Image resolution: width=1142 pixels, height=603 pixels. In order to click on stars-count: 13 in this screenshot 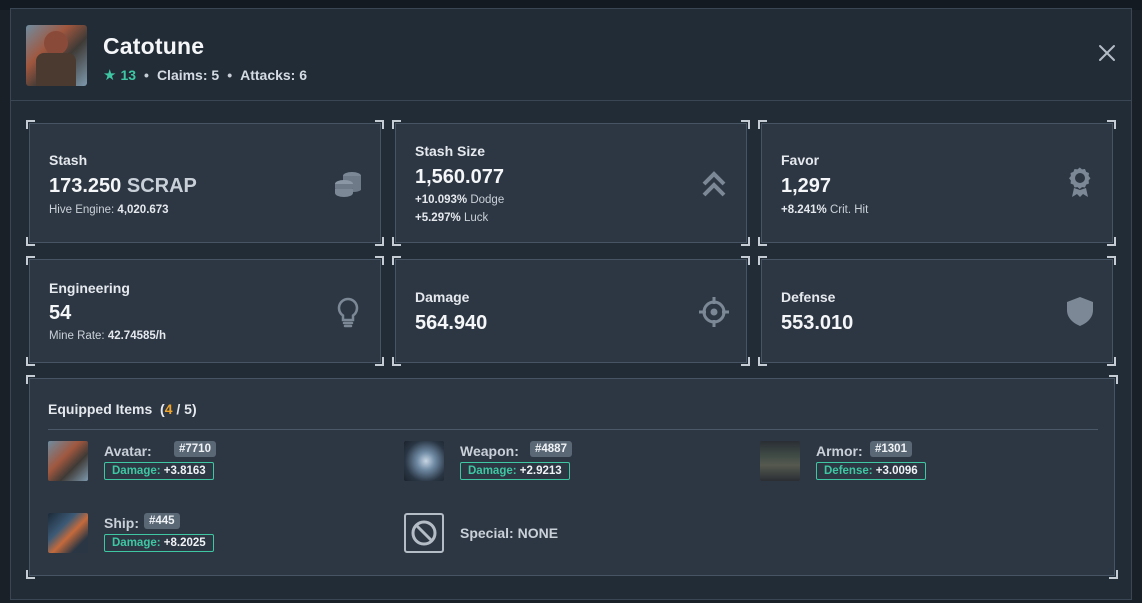, I will do `click(128, 75)`.